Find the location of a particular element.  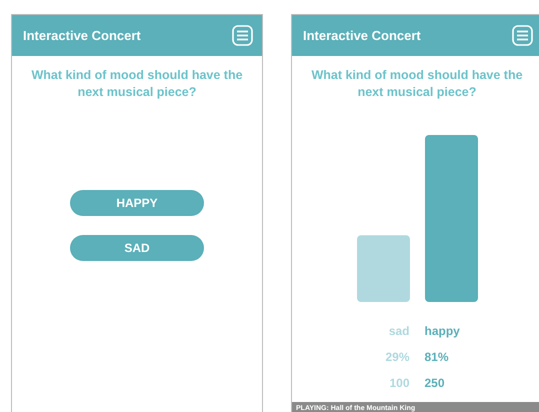

mood-label: sad is located at coordinates (399, 331).